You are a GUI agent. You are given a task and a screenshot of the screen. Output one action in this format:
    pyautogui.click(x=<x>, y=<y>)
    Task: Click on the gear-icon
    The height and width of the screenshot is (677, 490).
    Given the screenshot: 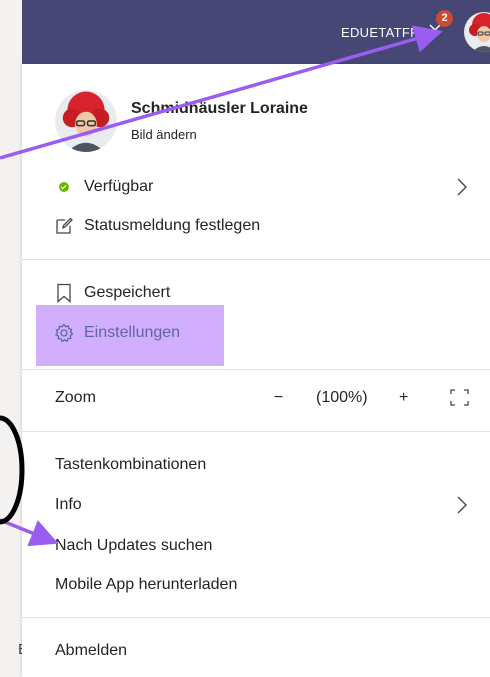 What is the action you would take?
    pyautogui.click(x=64, y=333)
    